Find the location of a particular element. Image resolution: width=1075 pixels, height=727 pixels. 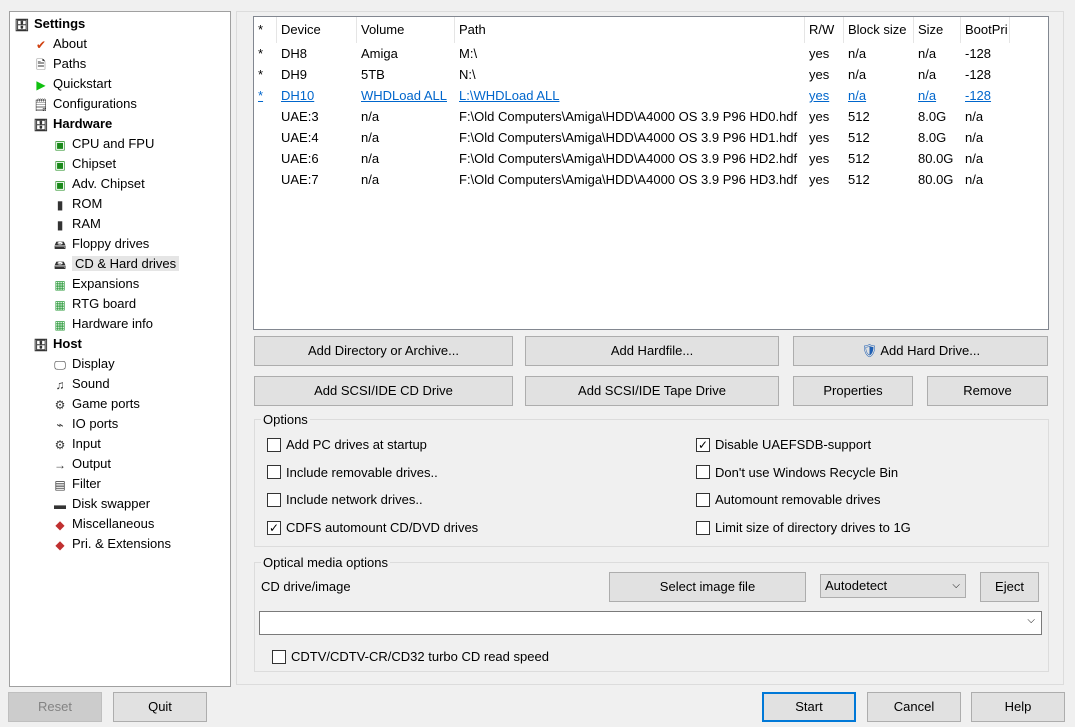

tree-item-quickstart: ▶ Quickstart is located at coordinates (72, 84).